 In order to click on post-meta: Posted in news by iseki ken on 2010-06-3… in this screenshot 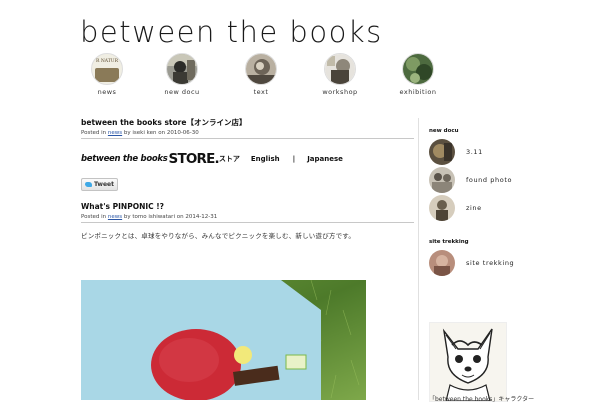, I will do `click(247, 134)`.